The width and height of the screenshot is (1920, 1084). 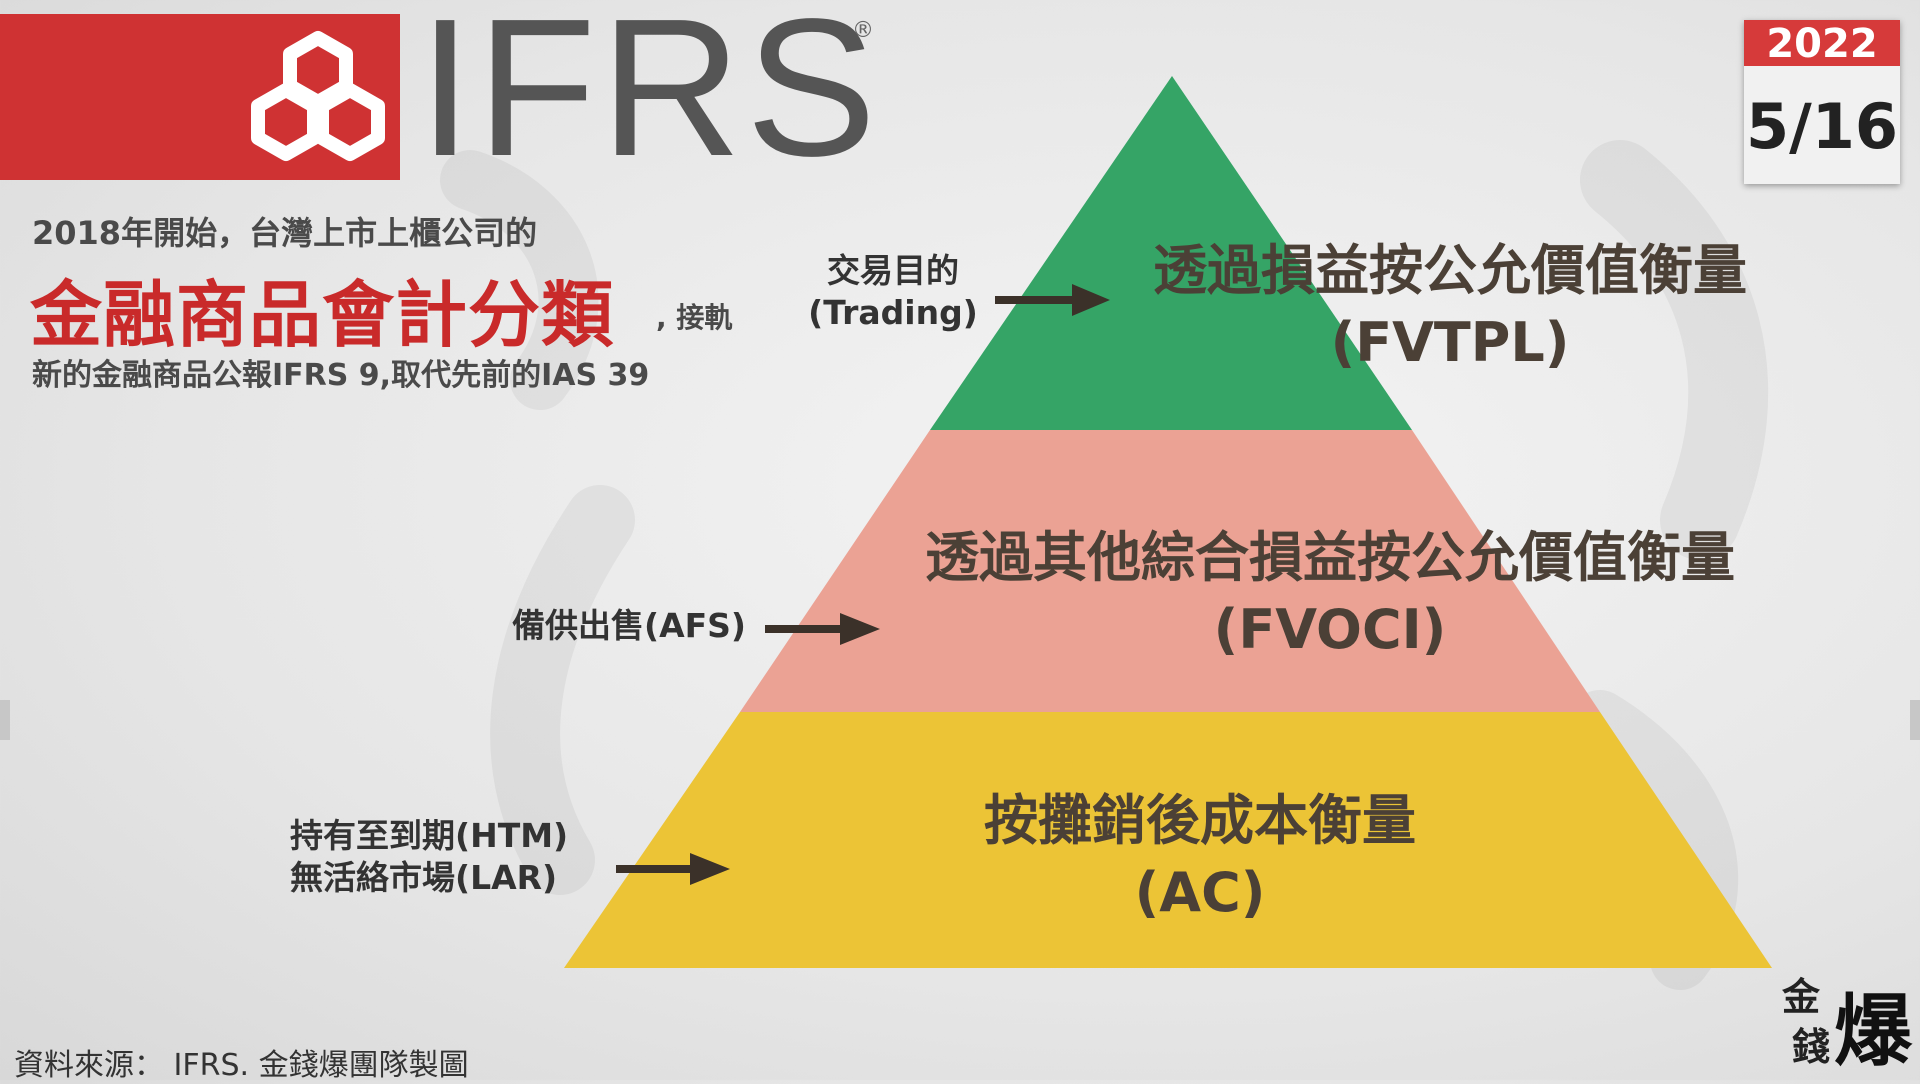 I want to click on source-label-line: 持有至到期(HTM), so click(x=429, y=835).